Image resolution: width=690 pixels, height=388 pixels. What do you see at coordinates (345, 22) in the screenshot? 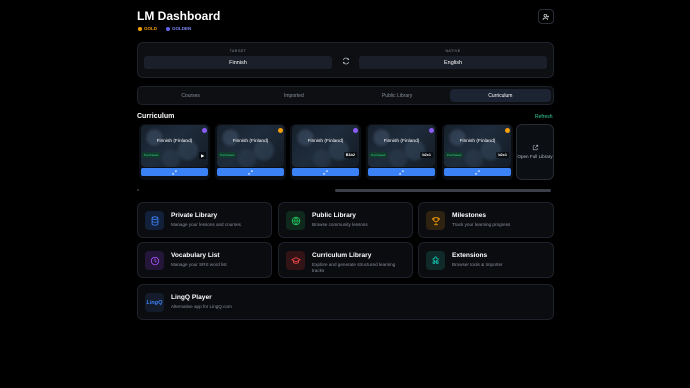
I see `header: LM Dashboard GOLD GOLDEN` at bounding box center [345, 22].